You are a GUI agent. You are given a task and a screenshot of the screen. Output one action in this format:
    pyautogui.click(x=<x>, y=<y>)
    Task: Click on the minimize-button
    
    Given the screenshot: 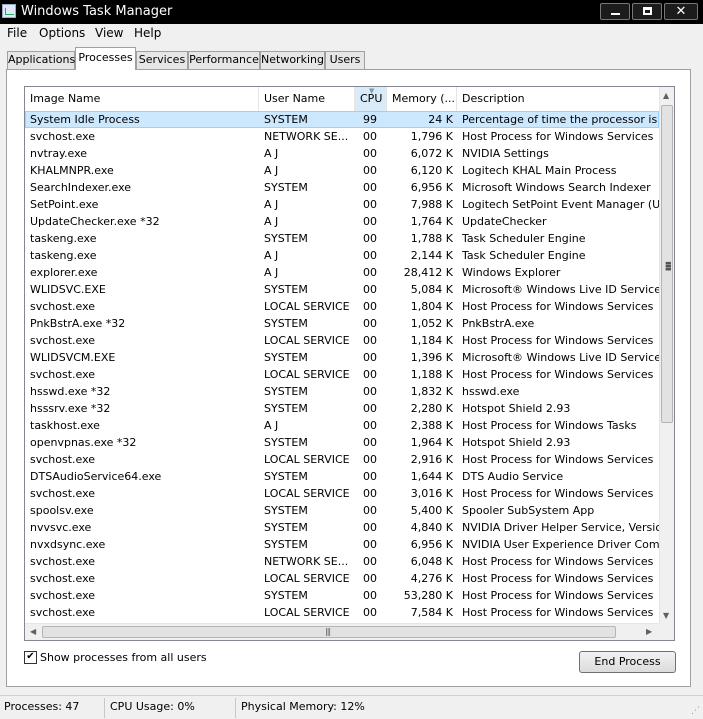 What is the action you would take?
    pyautogui.click(x=615, y=11)
    